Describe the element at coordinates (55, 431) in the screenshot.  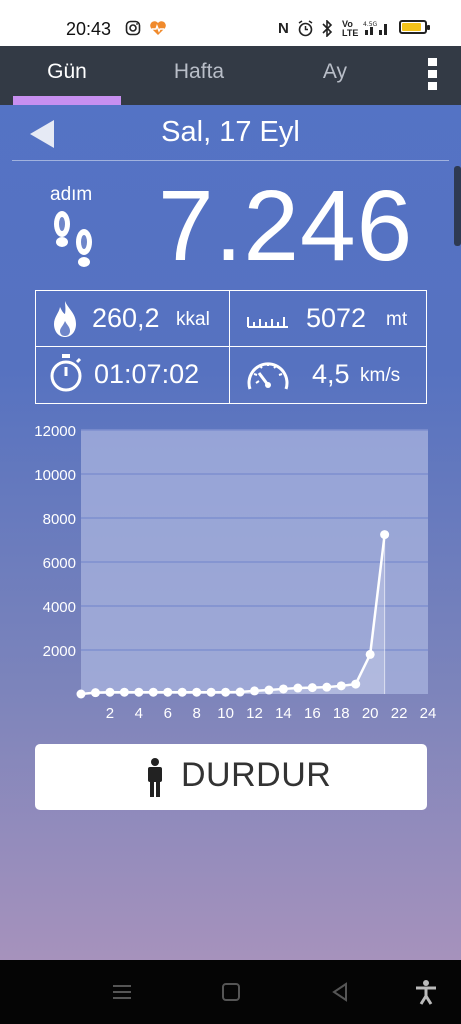
I see `y-tick-label: 12000` at that location.